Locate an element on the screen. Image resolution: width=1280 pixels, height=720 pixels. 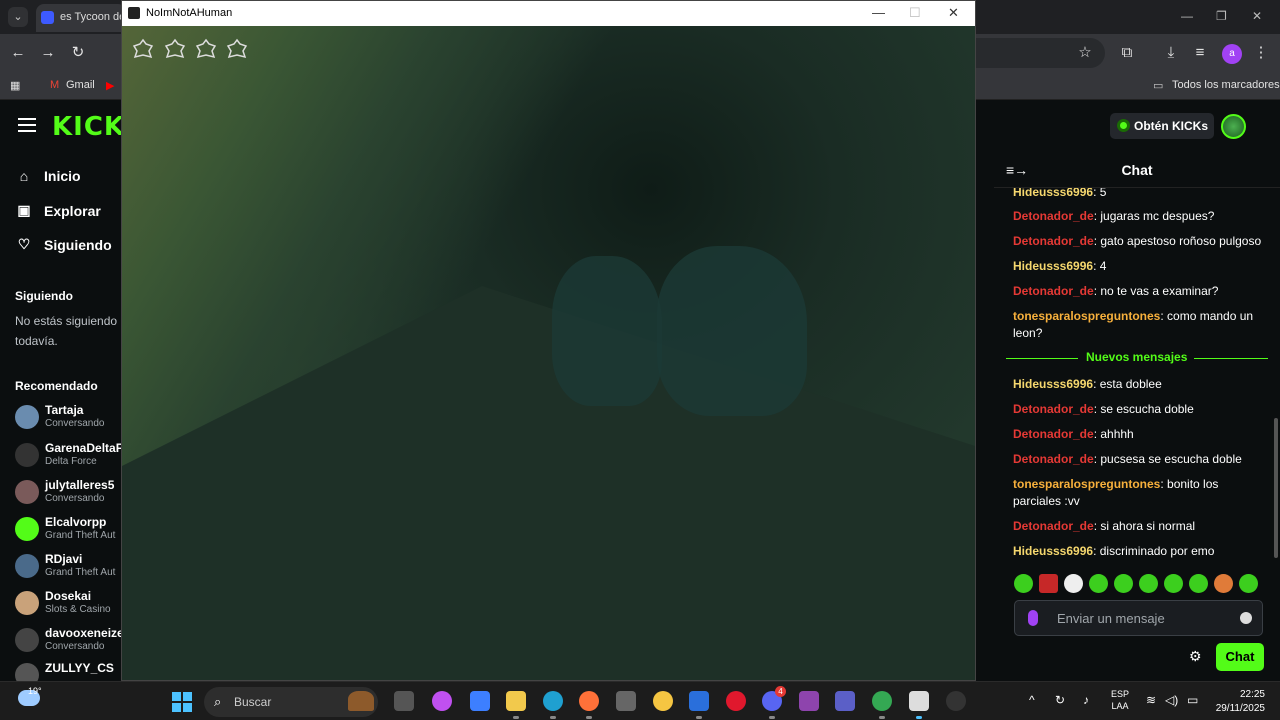
back-icon: ← is located at coordinates (18, 53).